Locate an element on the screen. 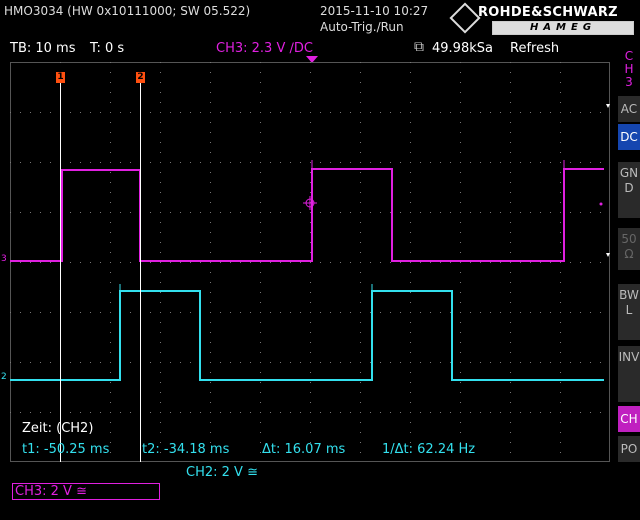 This screenshot has height=520, width=640. sidebar-item-ch: CH is located at coordinates (629, 419).